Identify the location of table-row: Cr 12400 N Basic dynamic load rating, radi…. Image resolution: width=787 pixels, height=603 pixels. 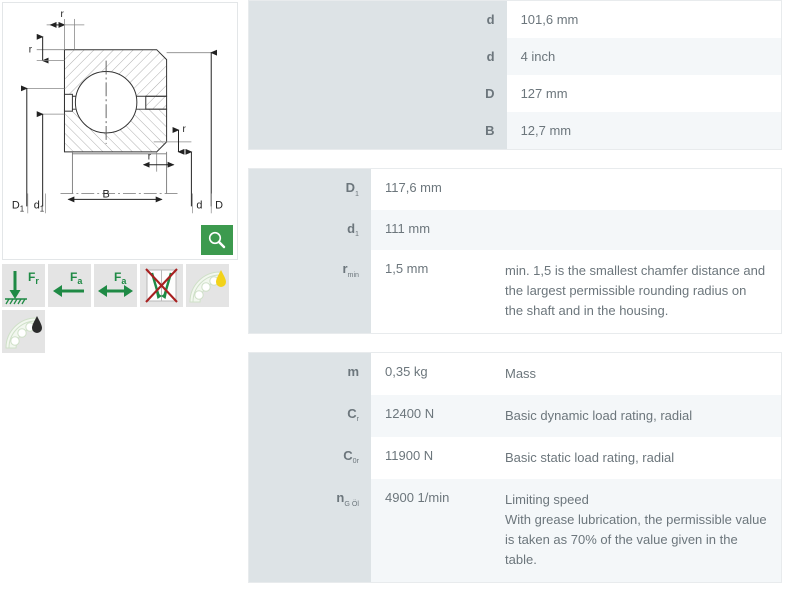
(515, 415).